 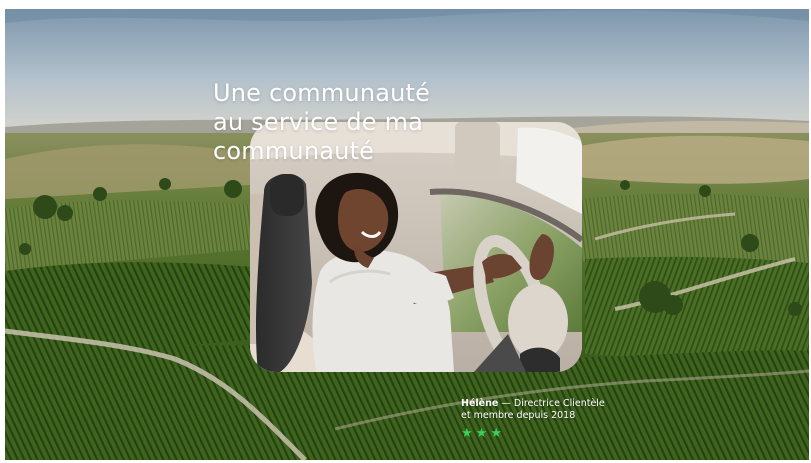 What do you see at coordinates (294, 151) in the screenshot?
I see `headline-line-3: communauté` at bounding box center [294, 151].